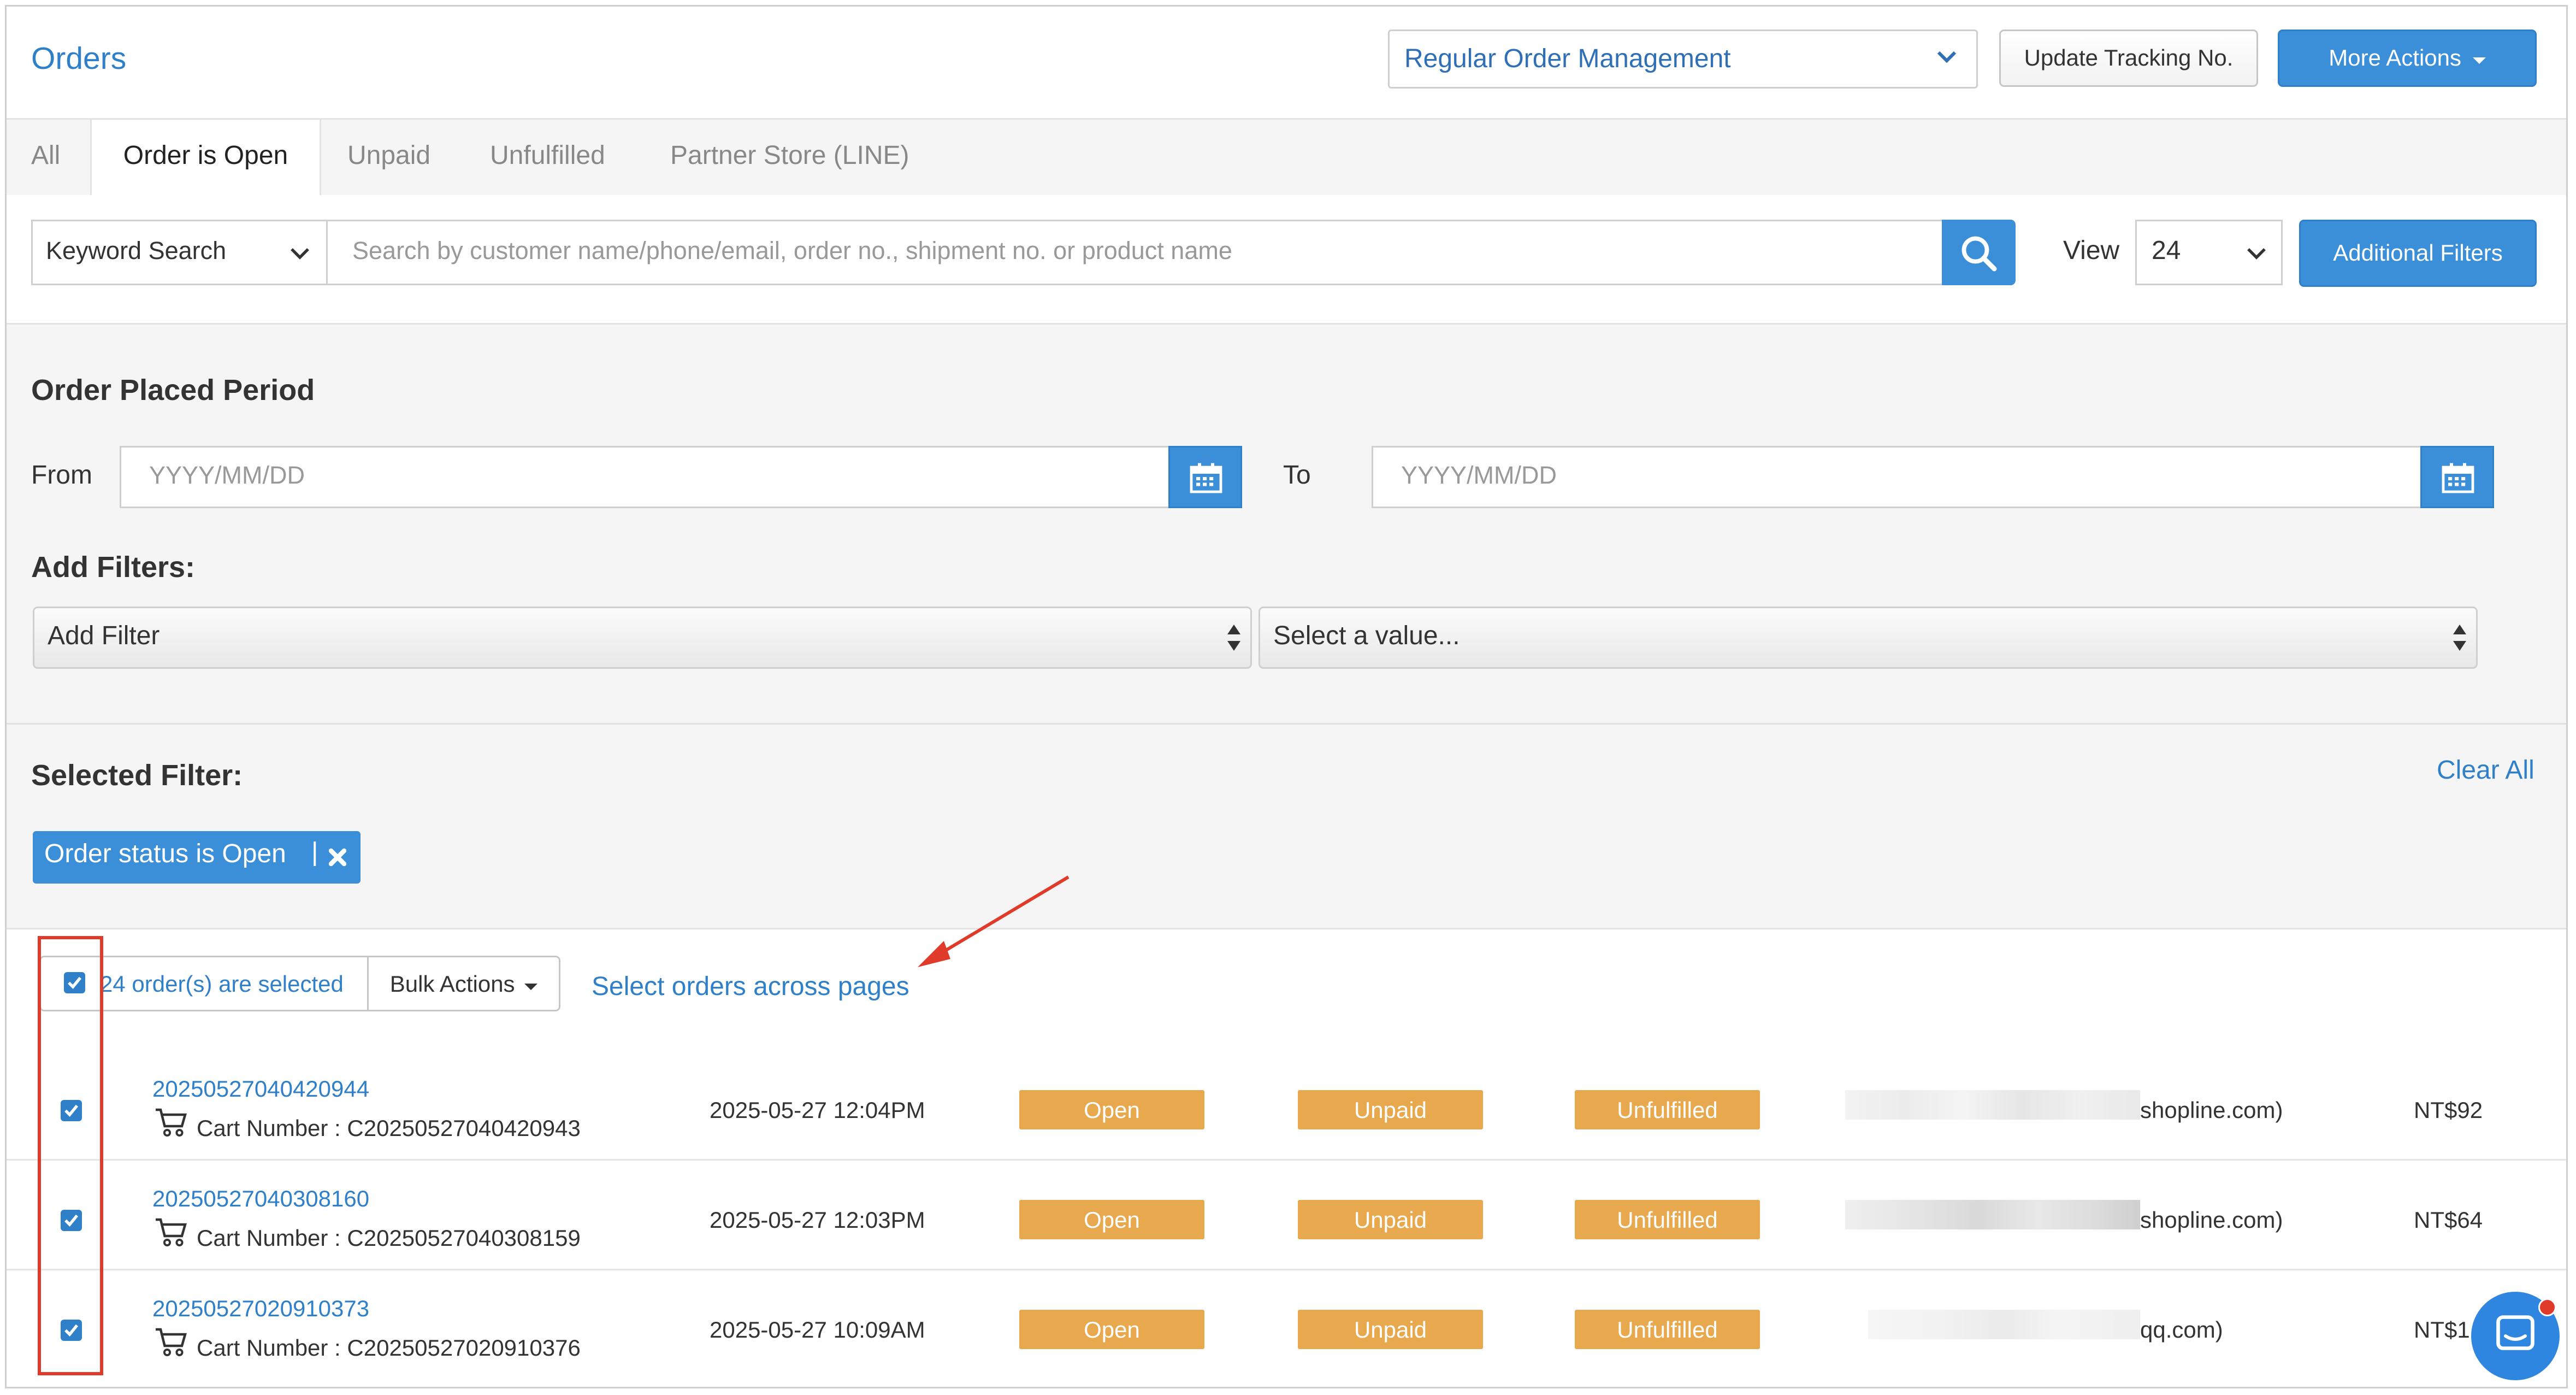 Image resolution: width=2576 pixels, height=1395 pixels. Describe the element at coordinates (2448, 1110) in the screenshot. I see `order-amount: NT$92` at that location.